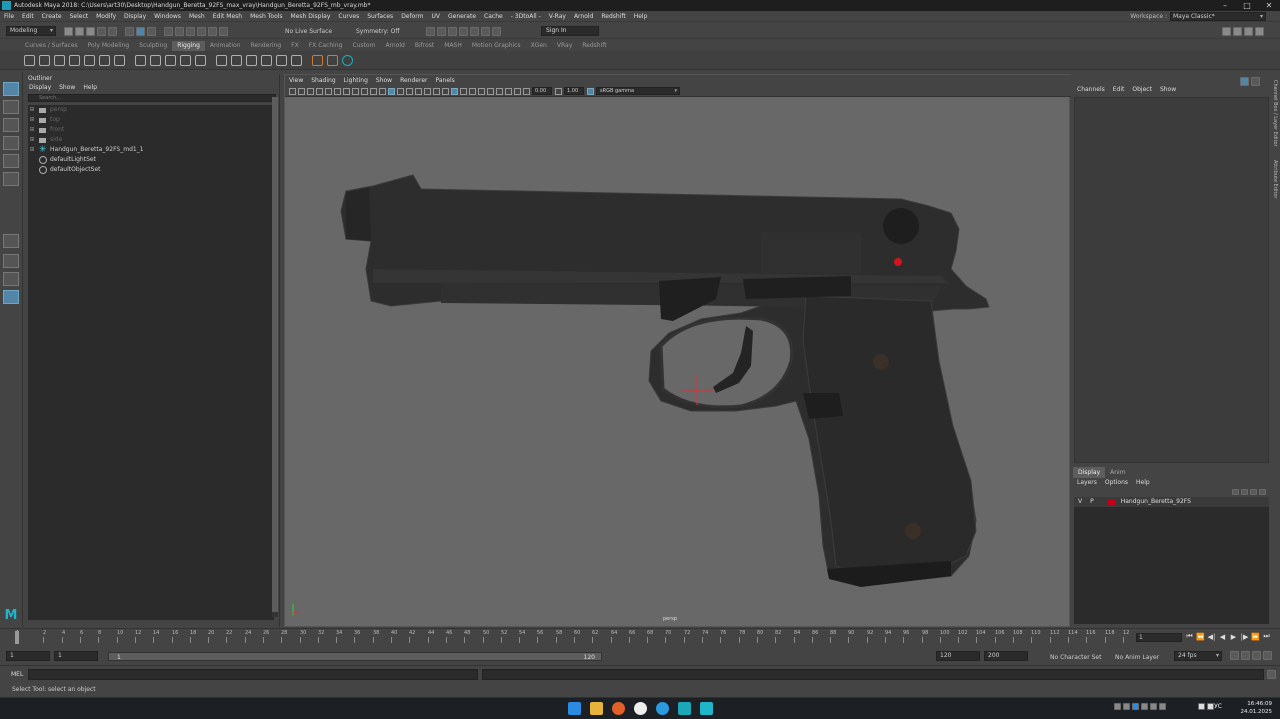 The image size is (1280, 719). I want to click on scale-constraint-icon, so click(266, 60).